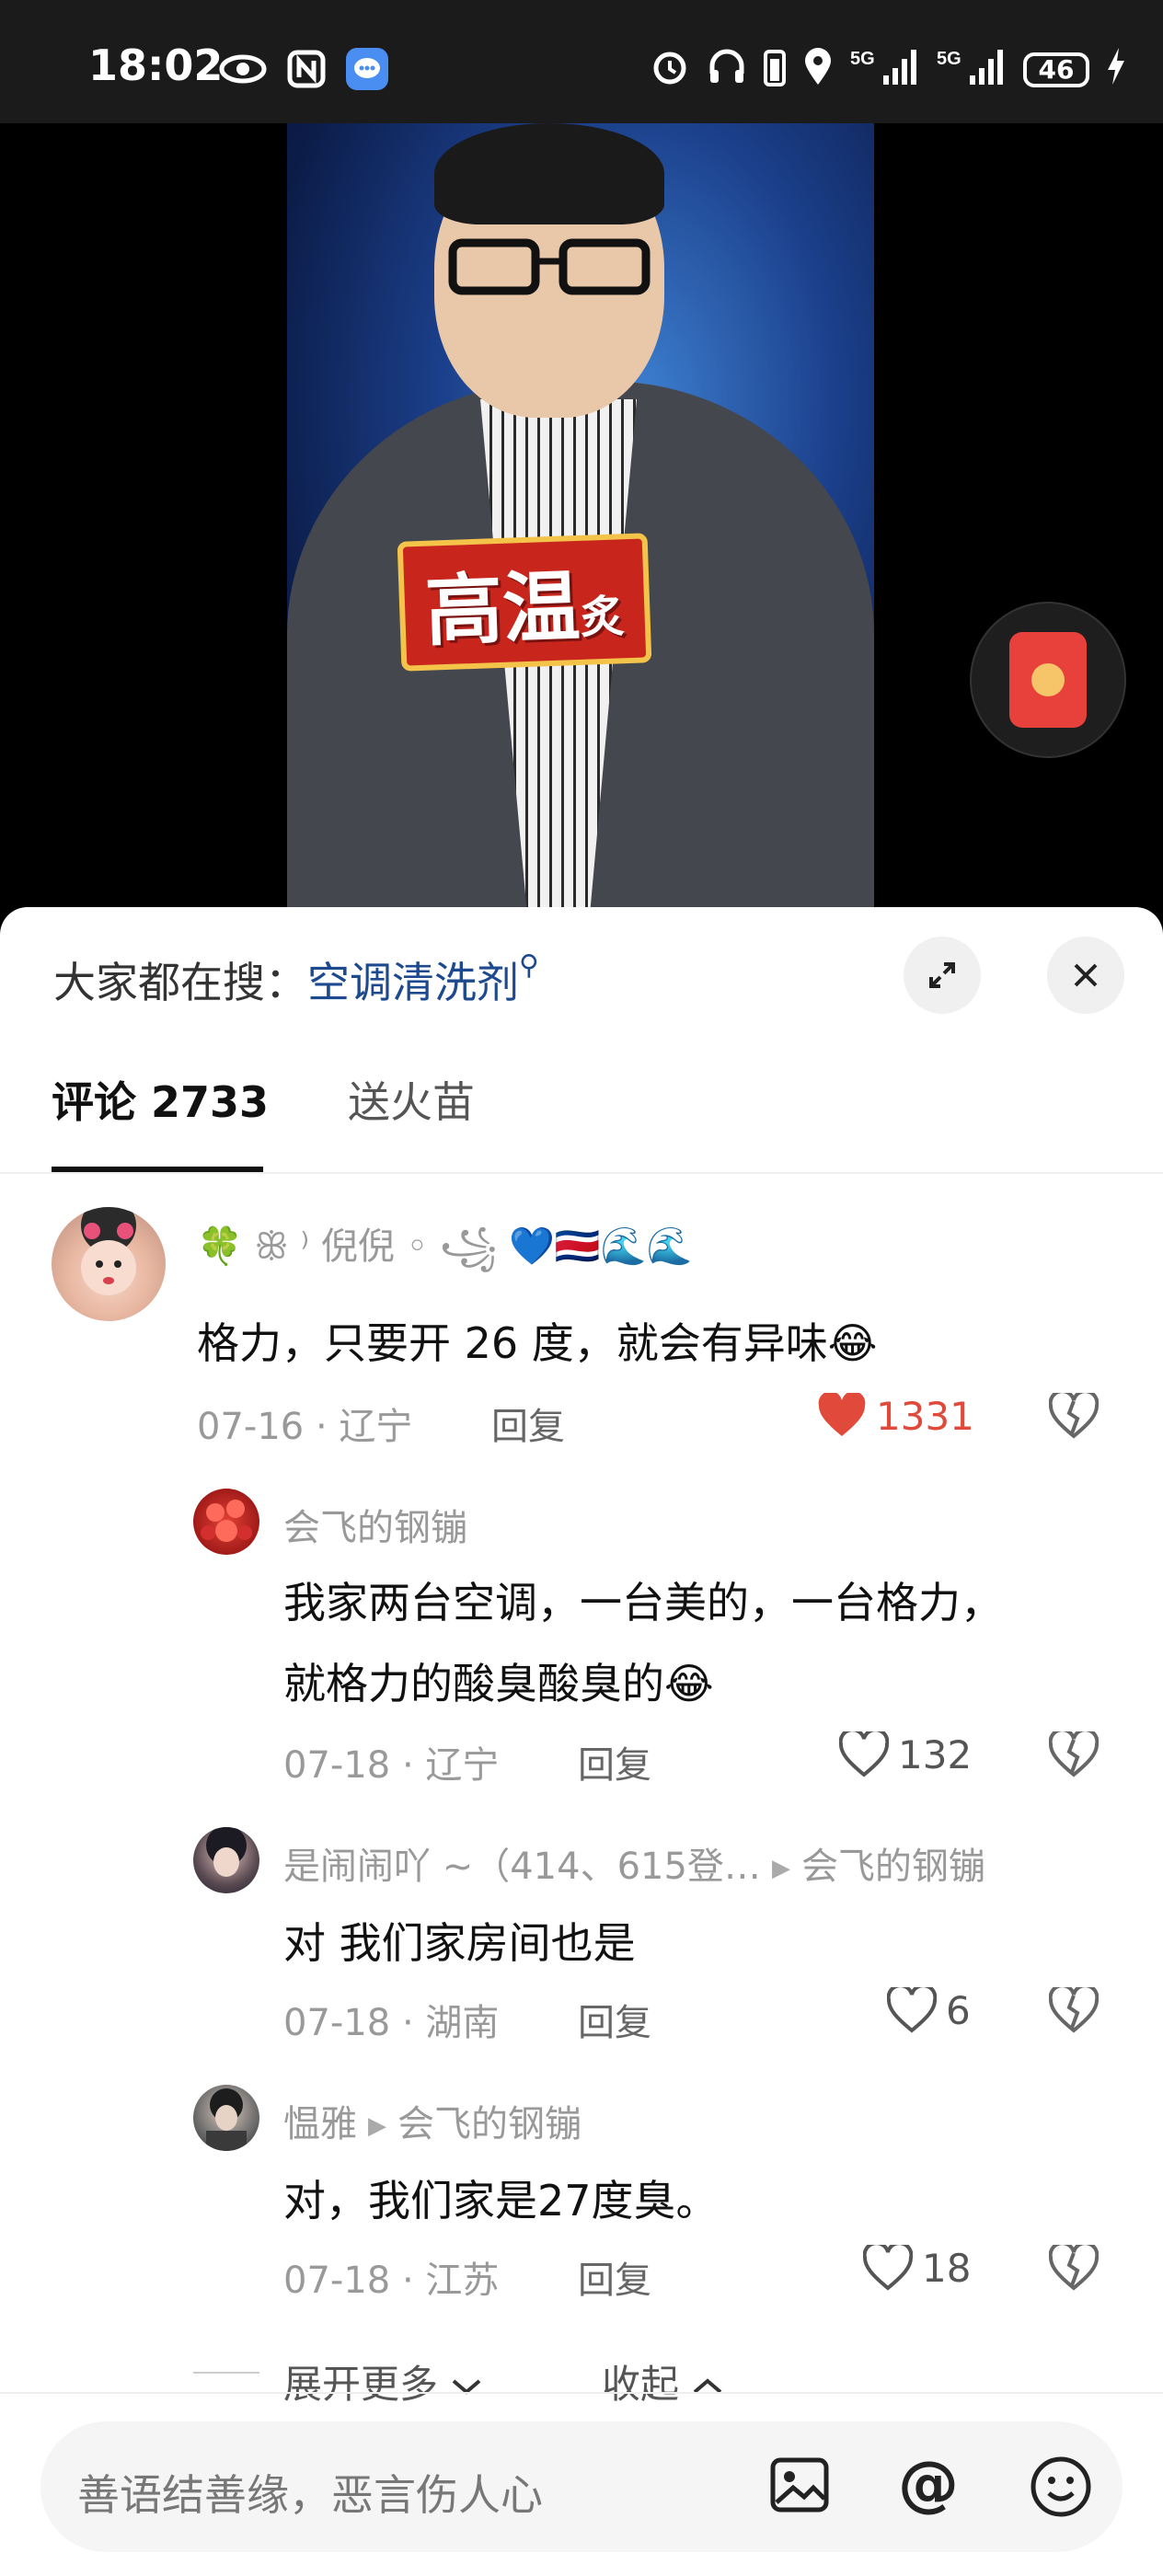 The height and width of the screenshot is (2576, 1163). I want to click on comment-meta: 07-18 · 江苏, so click(392, 2281).